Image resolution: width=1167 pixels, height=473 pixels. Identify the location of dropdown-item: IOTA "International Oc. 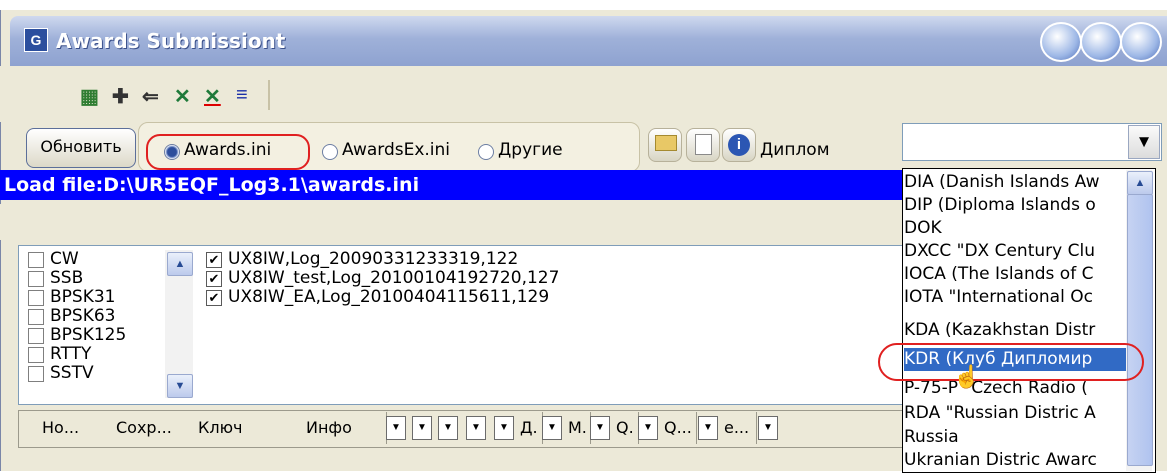
(1015, 297).